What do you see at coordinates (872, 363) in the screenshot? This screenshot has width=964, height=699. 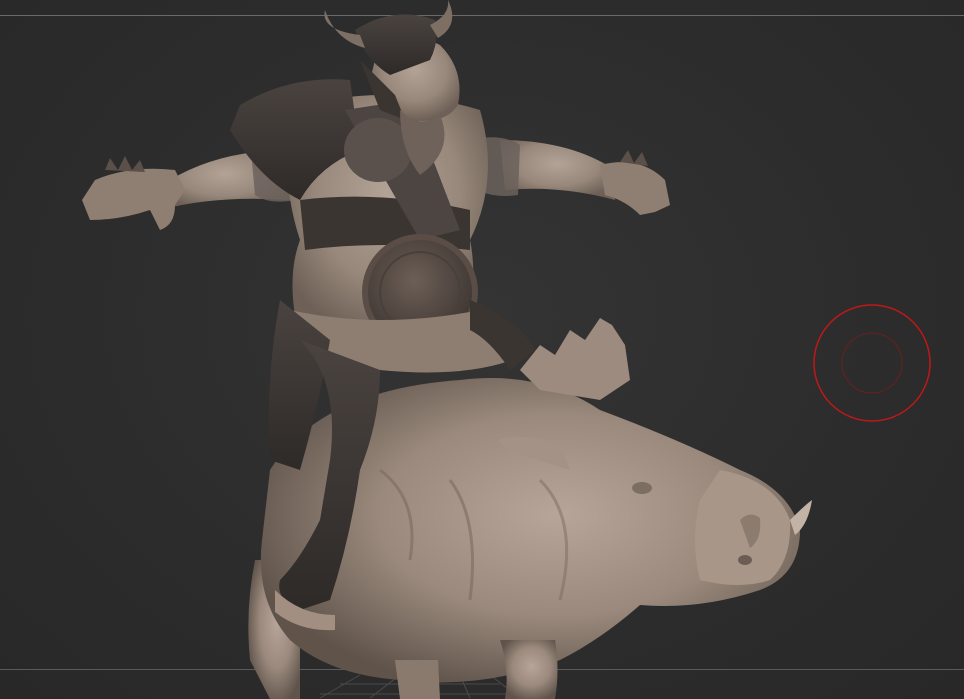 I see `brush-cursor-icon` at bounding box center [872, 363].